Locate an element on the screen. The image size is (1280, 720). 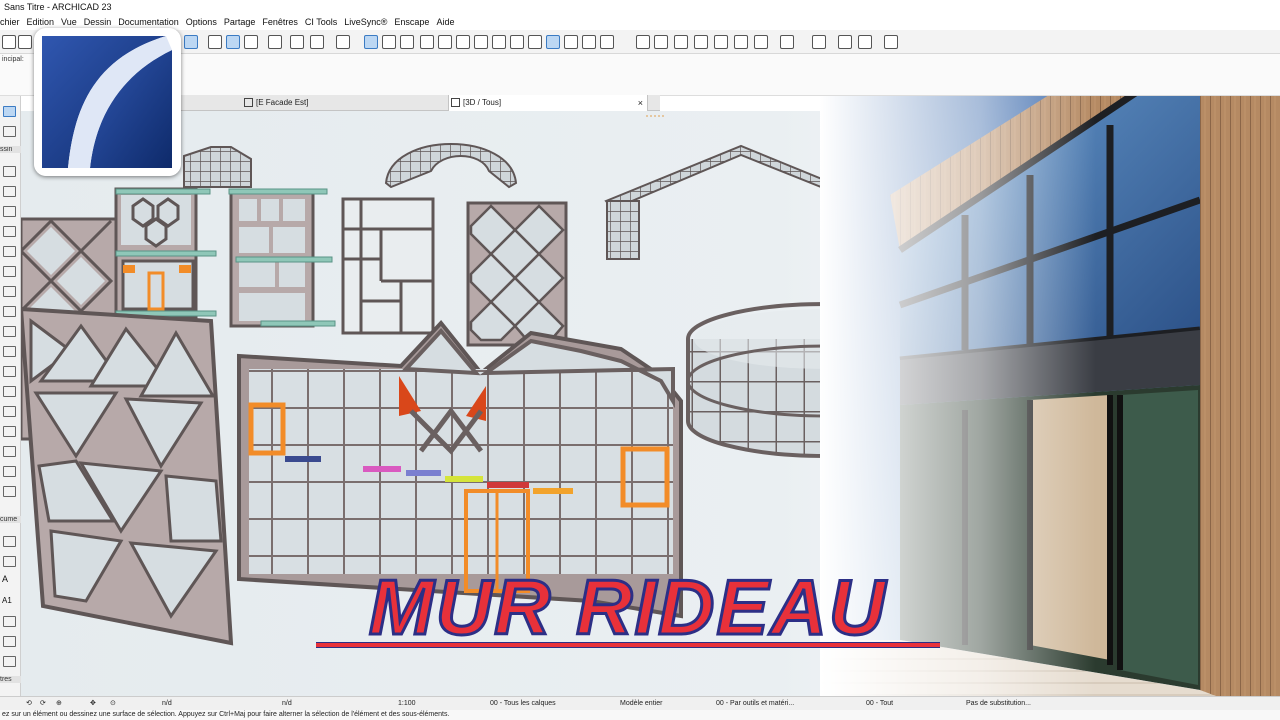
morph-tool-icon is located at coordinates (9, 371).